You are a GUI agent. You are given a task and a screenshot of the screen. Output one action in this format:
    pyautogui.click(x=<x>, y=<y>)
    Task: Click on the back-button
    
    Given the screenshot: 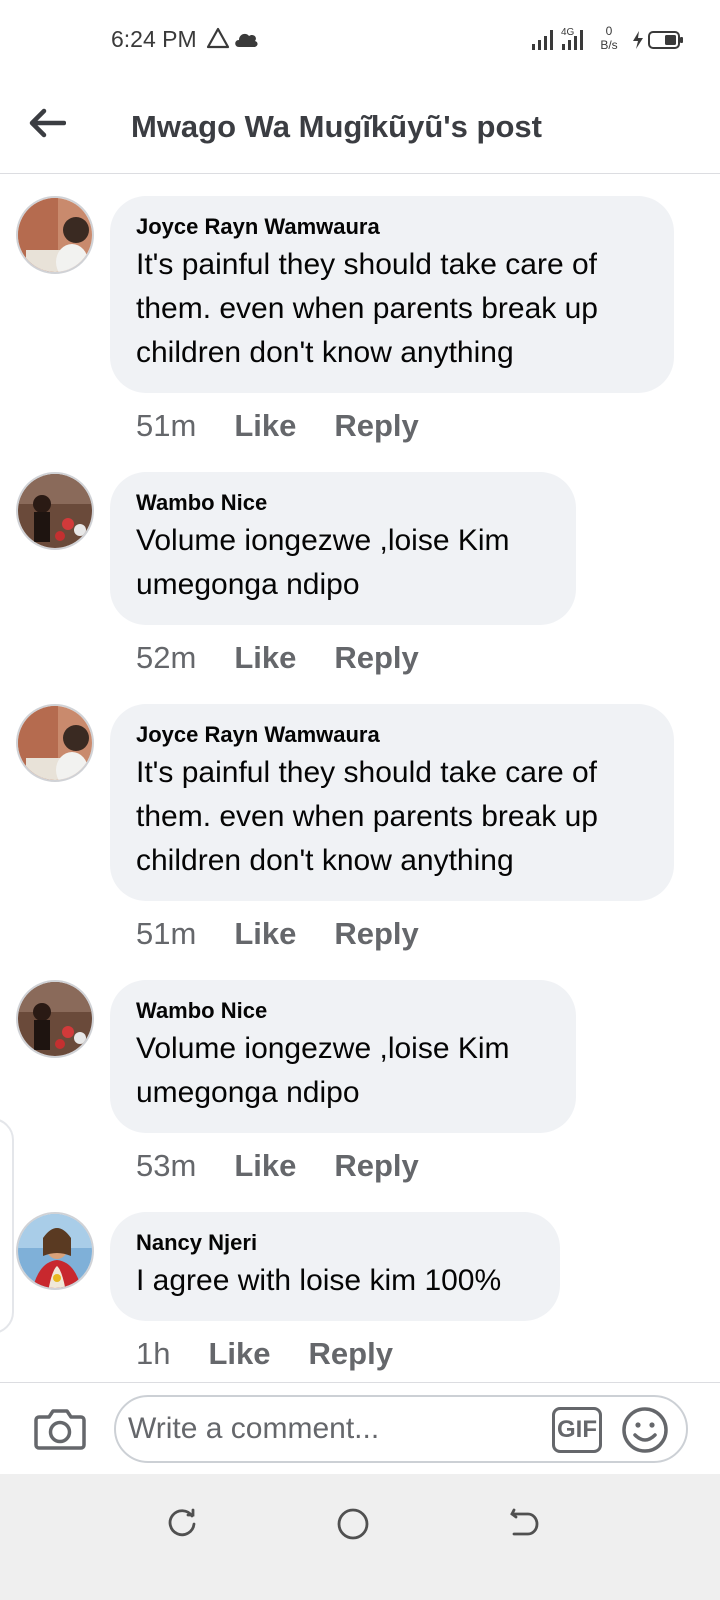 What is the action you would take?
    pyautogui.click(x=47, y=123)
    